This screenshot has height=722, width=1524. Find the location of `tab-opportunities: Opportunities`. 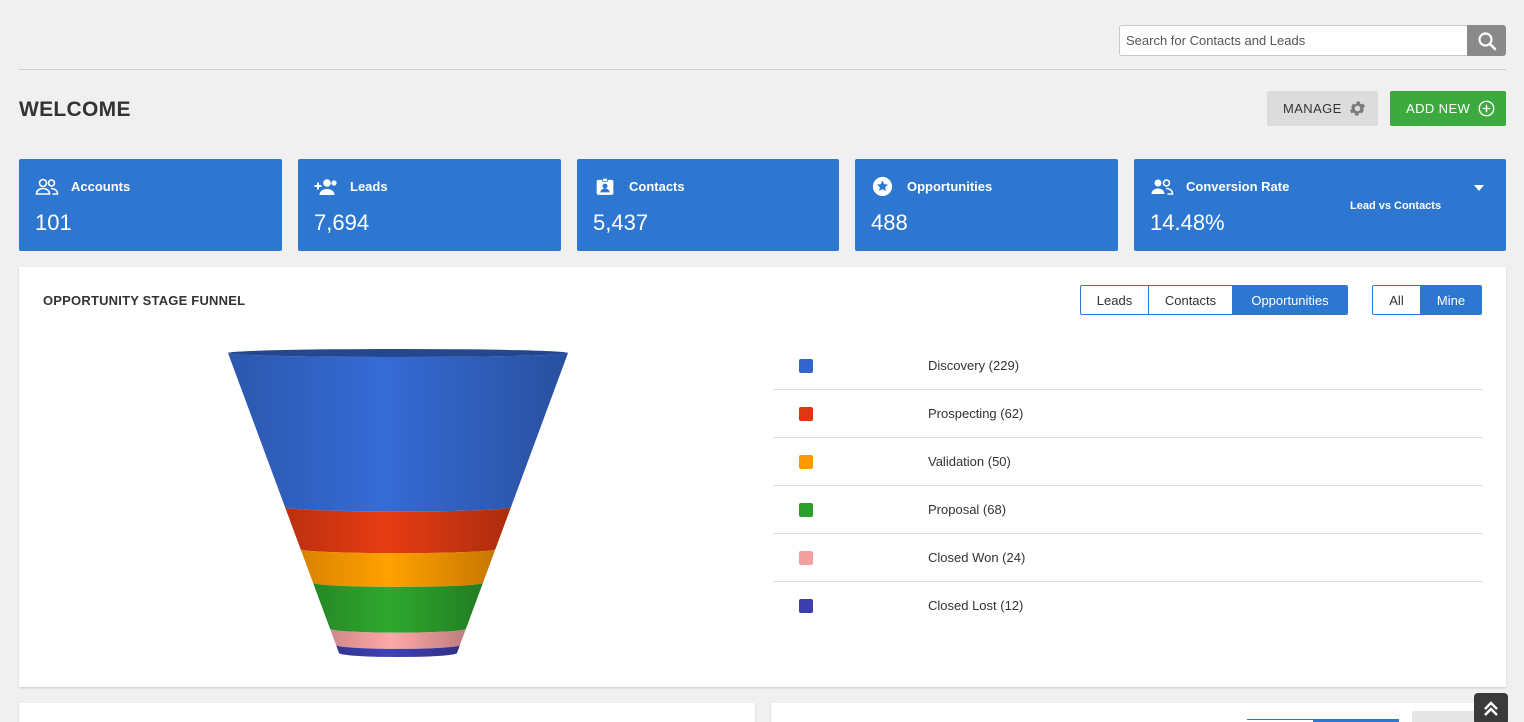

tab-opportunities: Opportunities is located at coordinates (1290, 300).